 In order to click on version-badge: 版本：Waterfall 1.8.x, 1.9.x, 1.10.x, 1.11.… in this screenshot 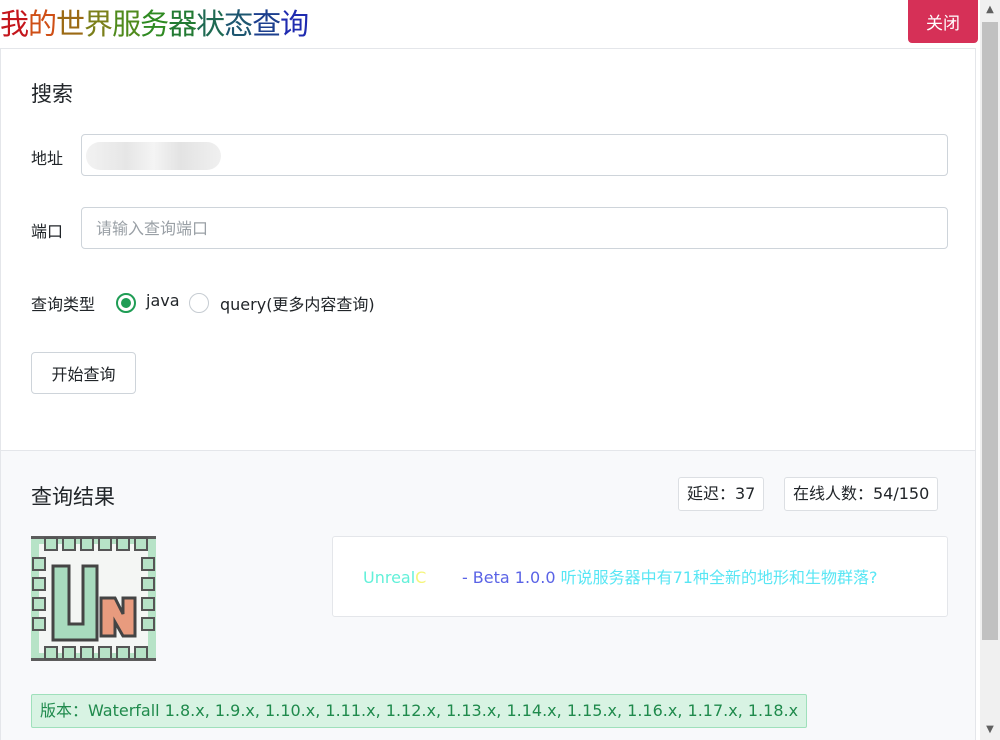, I will do `click(419, 711)`.